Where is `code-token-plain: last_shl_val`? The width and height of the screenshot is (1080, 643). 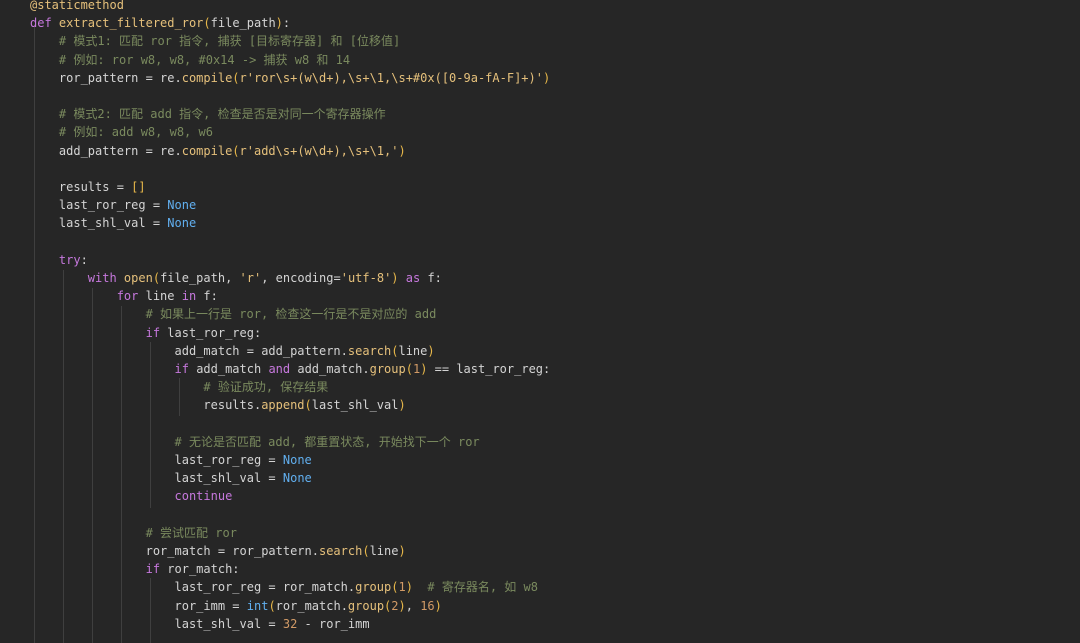
code-token-plain: last_shl_val is located at coordinates (355, 405).